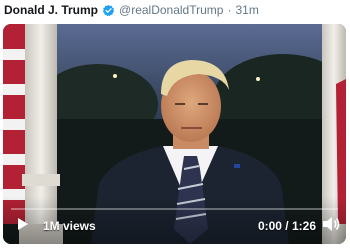 The image size is (350, 250). Describe the element at coordinates (69, 226) in the screenshot. I see `view-count: 1M views` at that location.